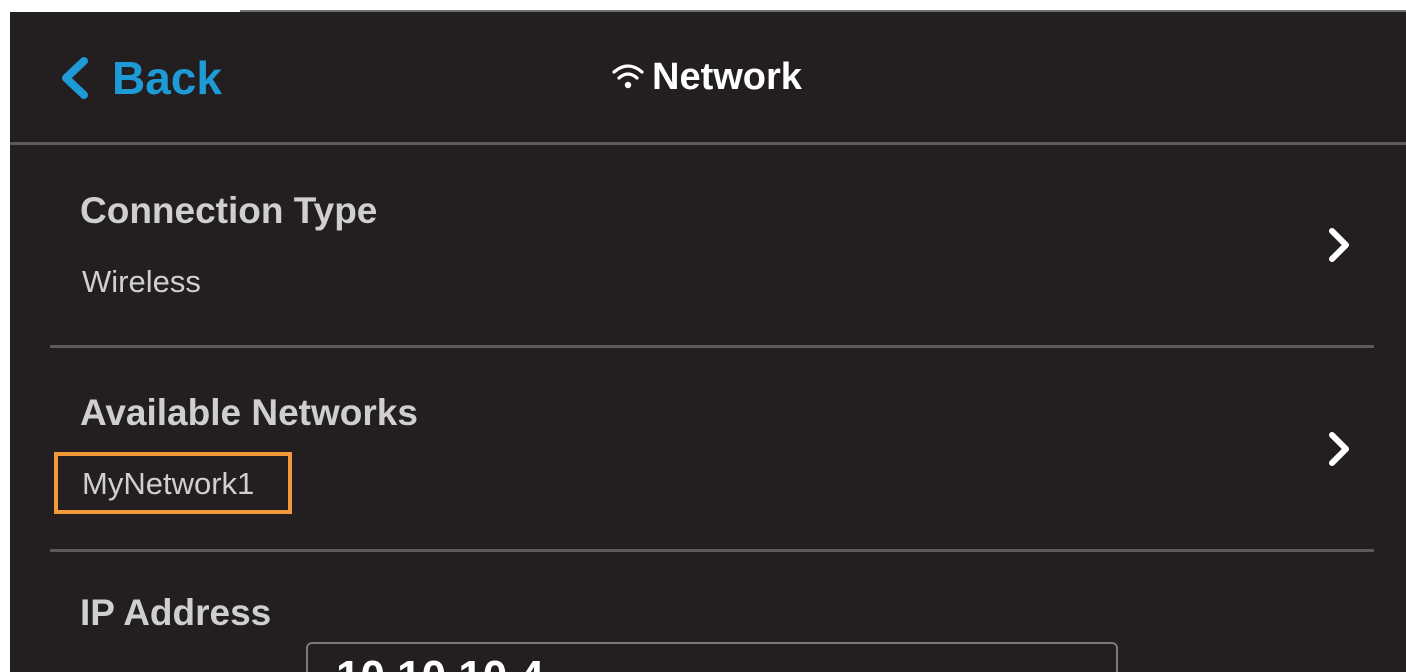 The image size is (1406, 672). I want to click on page-title: Network, so click(727, 76).